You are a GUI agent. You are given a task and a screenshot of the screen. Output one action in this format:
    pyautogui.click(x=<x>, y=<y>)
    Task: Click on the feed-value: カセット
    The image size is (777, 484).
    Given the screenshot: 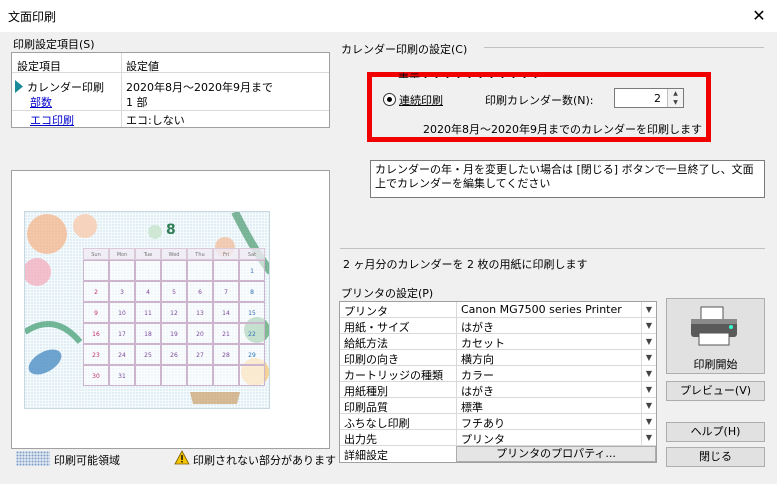 What is the action you would take?
    pyautogui.click(x=548, y=342)
    